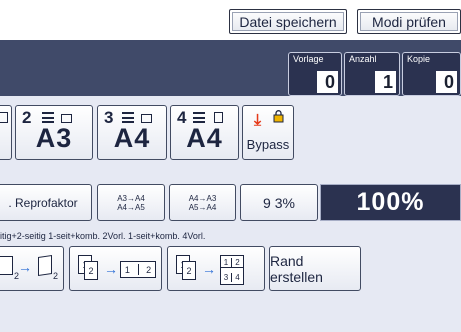 This screenshot has height=332, width=461. What do you see at coordinates (327, 82) in the screenshot?
I see `originals-value: 0` at bounding box center [327, 82].